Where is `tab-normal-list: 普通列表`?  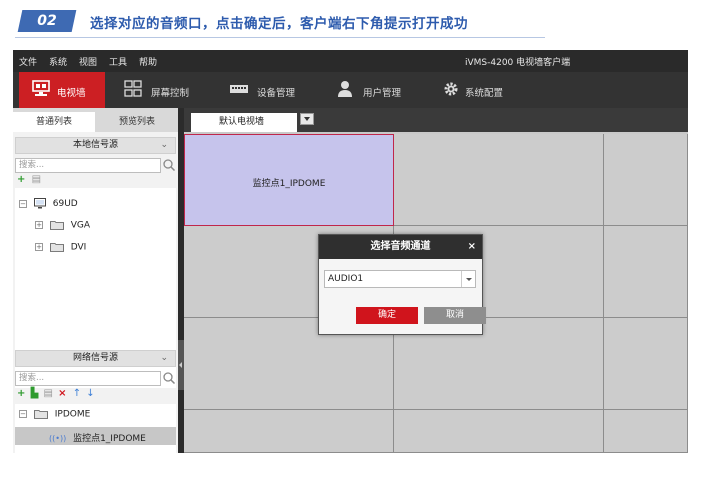
tab-normal-list: 普通列表 is located at coordinates (54, 122).